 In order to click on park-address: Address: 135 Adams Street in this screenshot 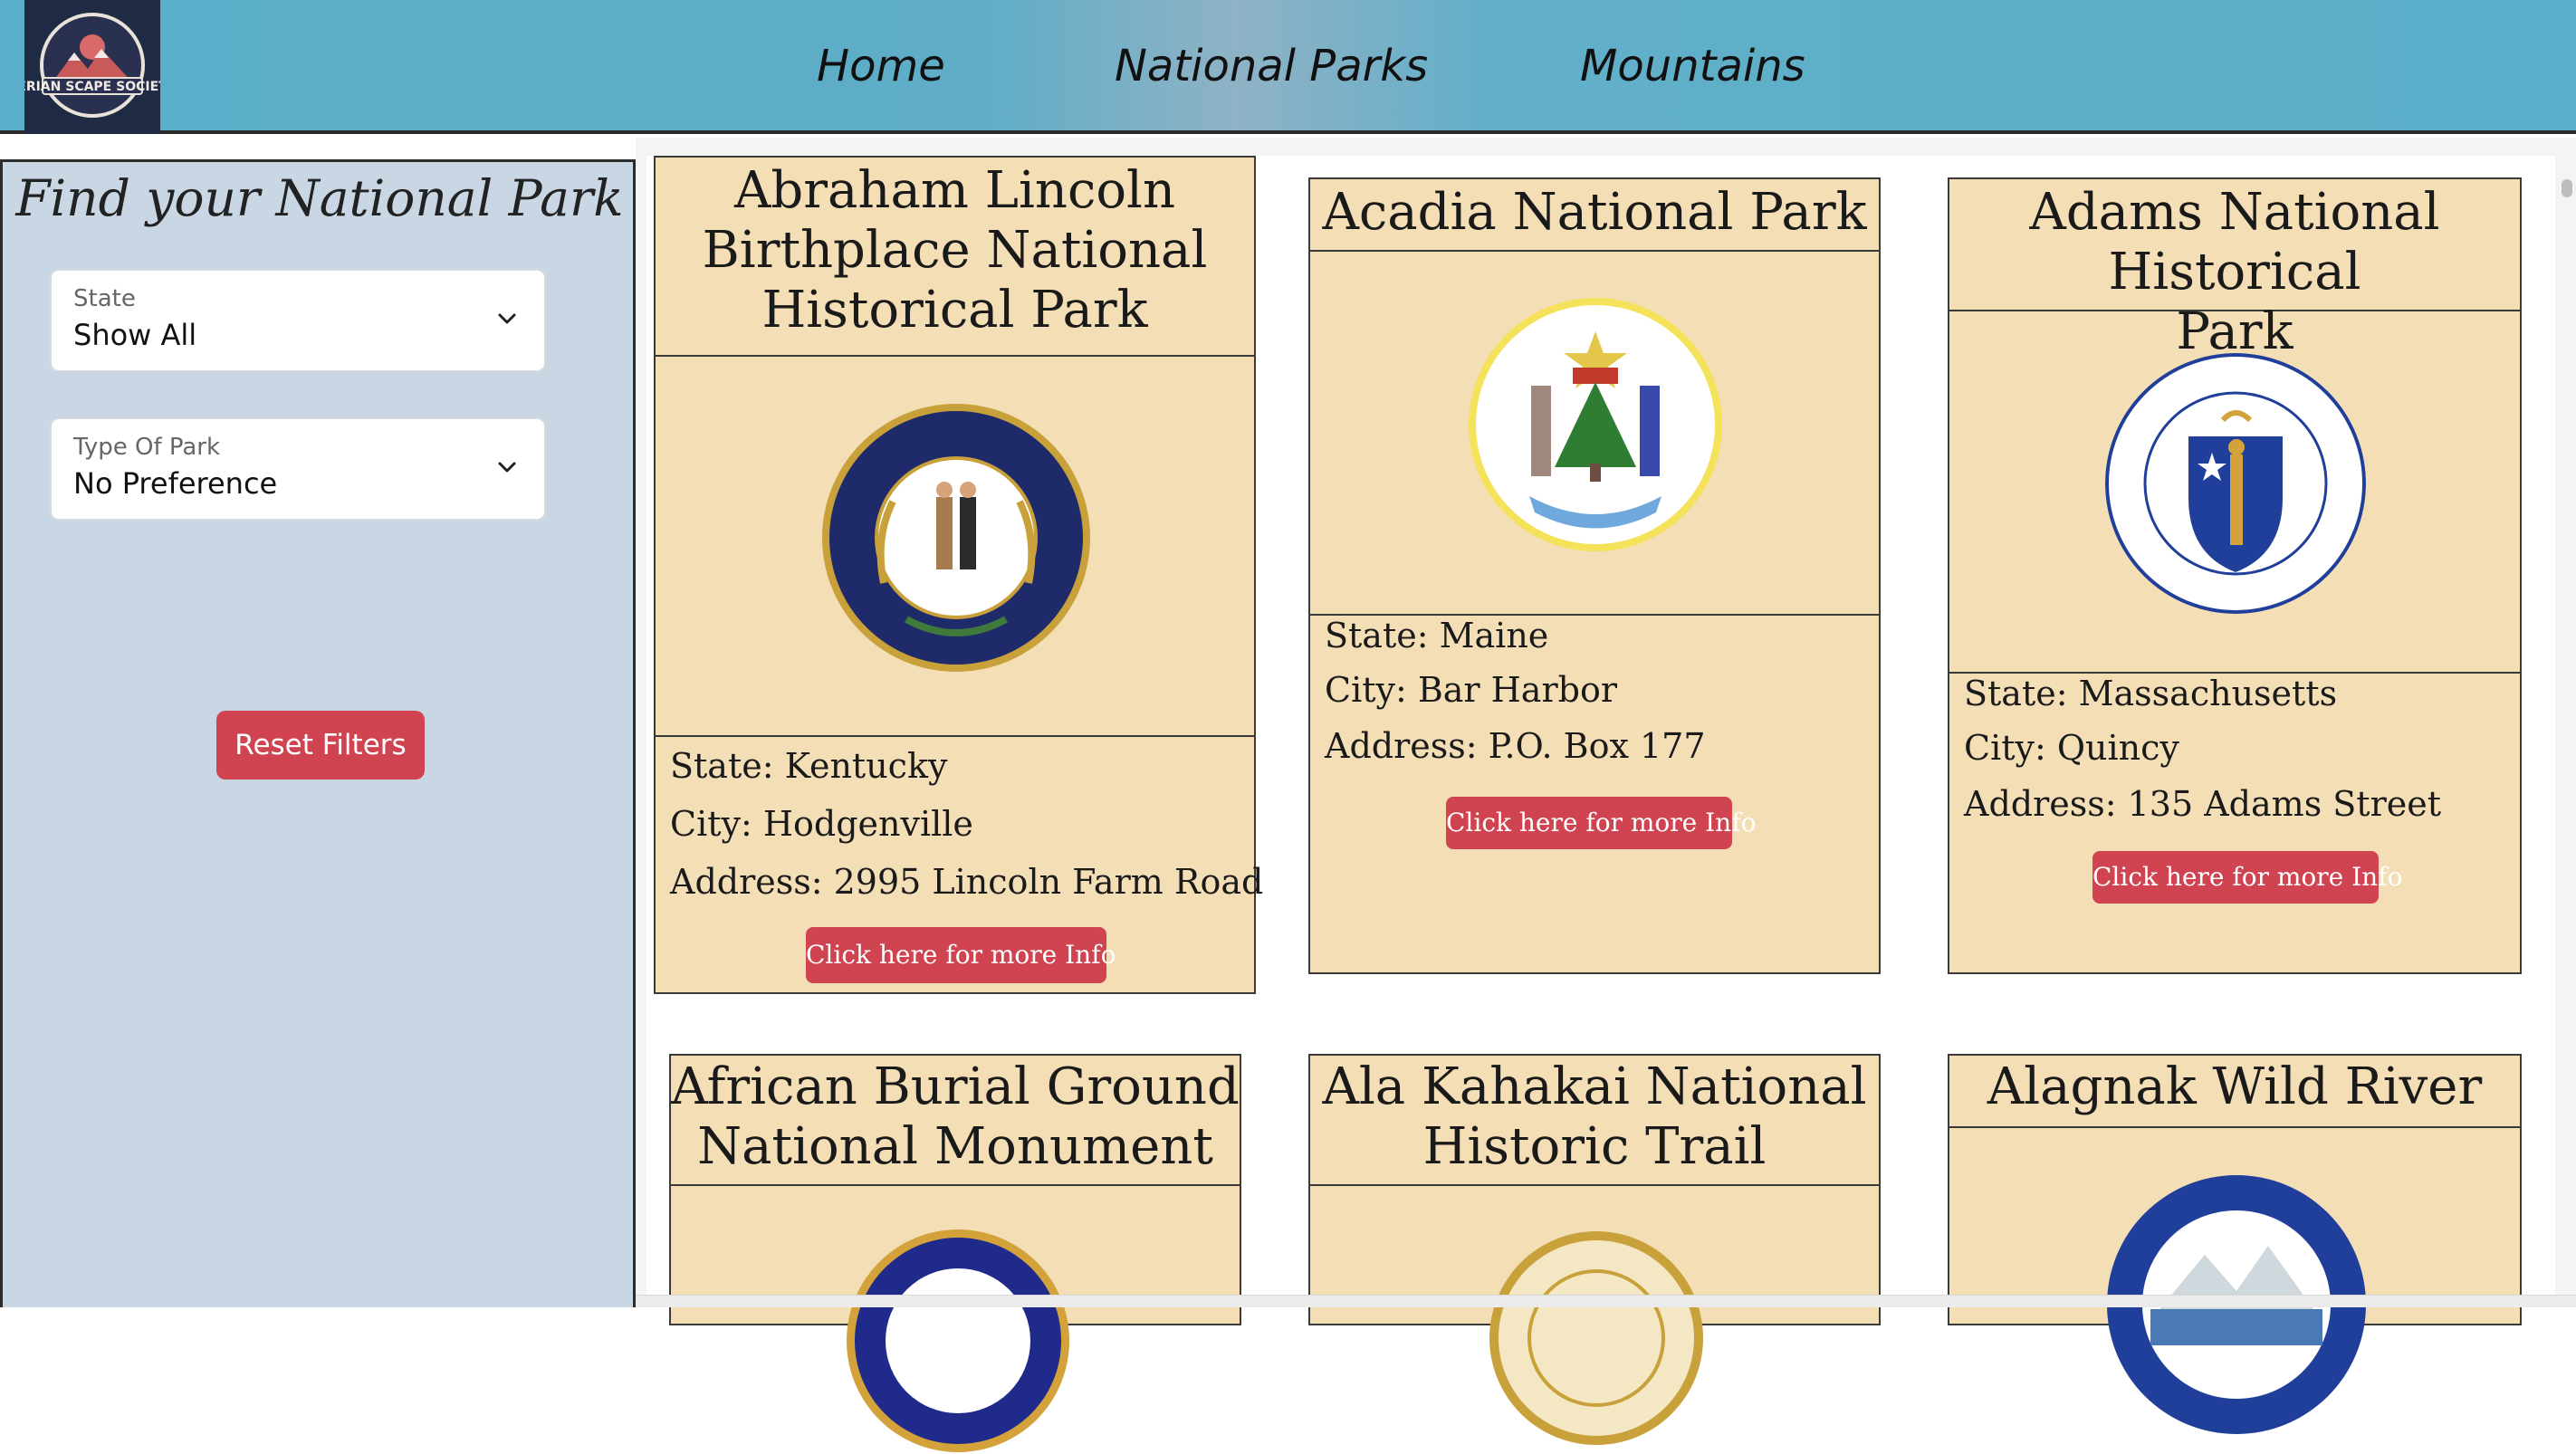, I will do `click(2202, 804)`.